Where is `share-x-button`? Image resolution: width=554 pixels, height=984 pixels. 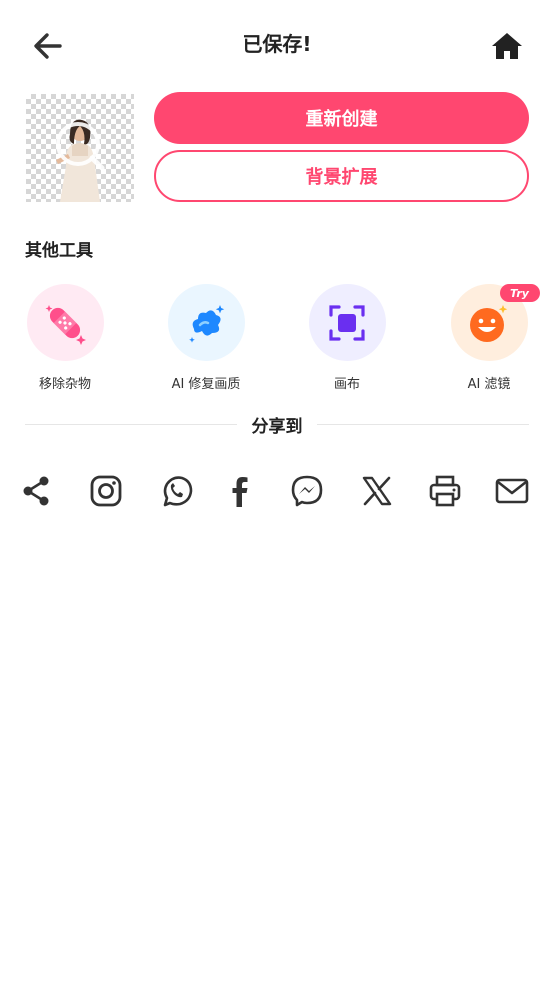
share-x-button is located at coordinates (377, 491).